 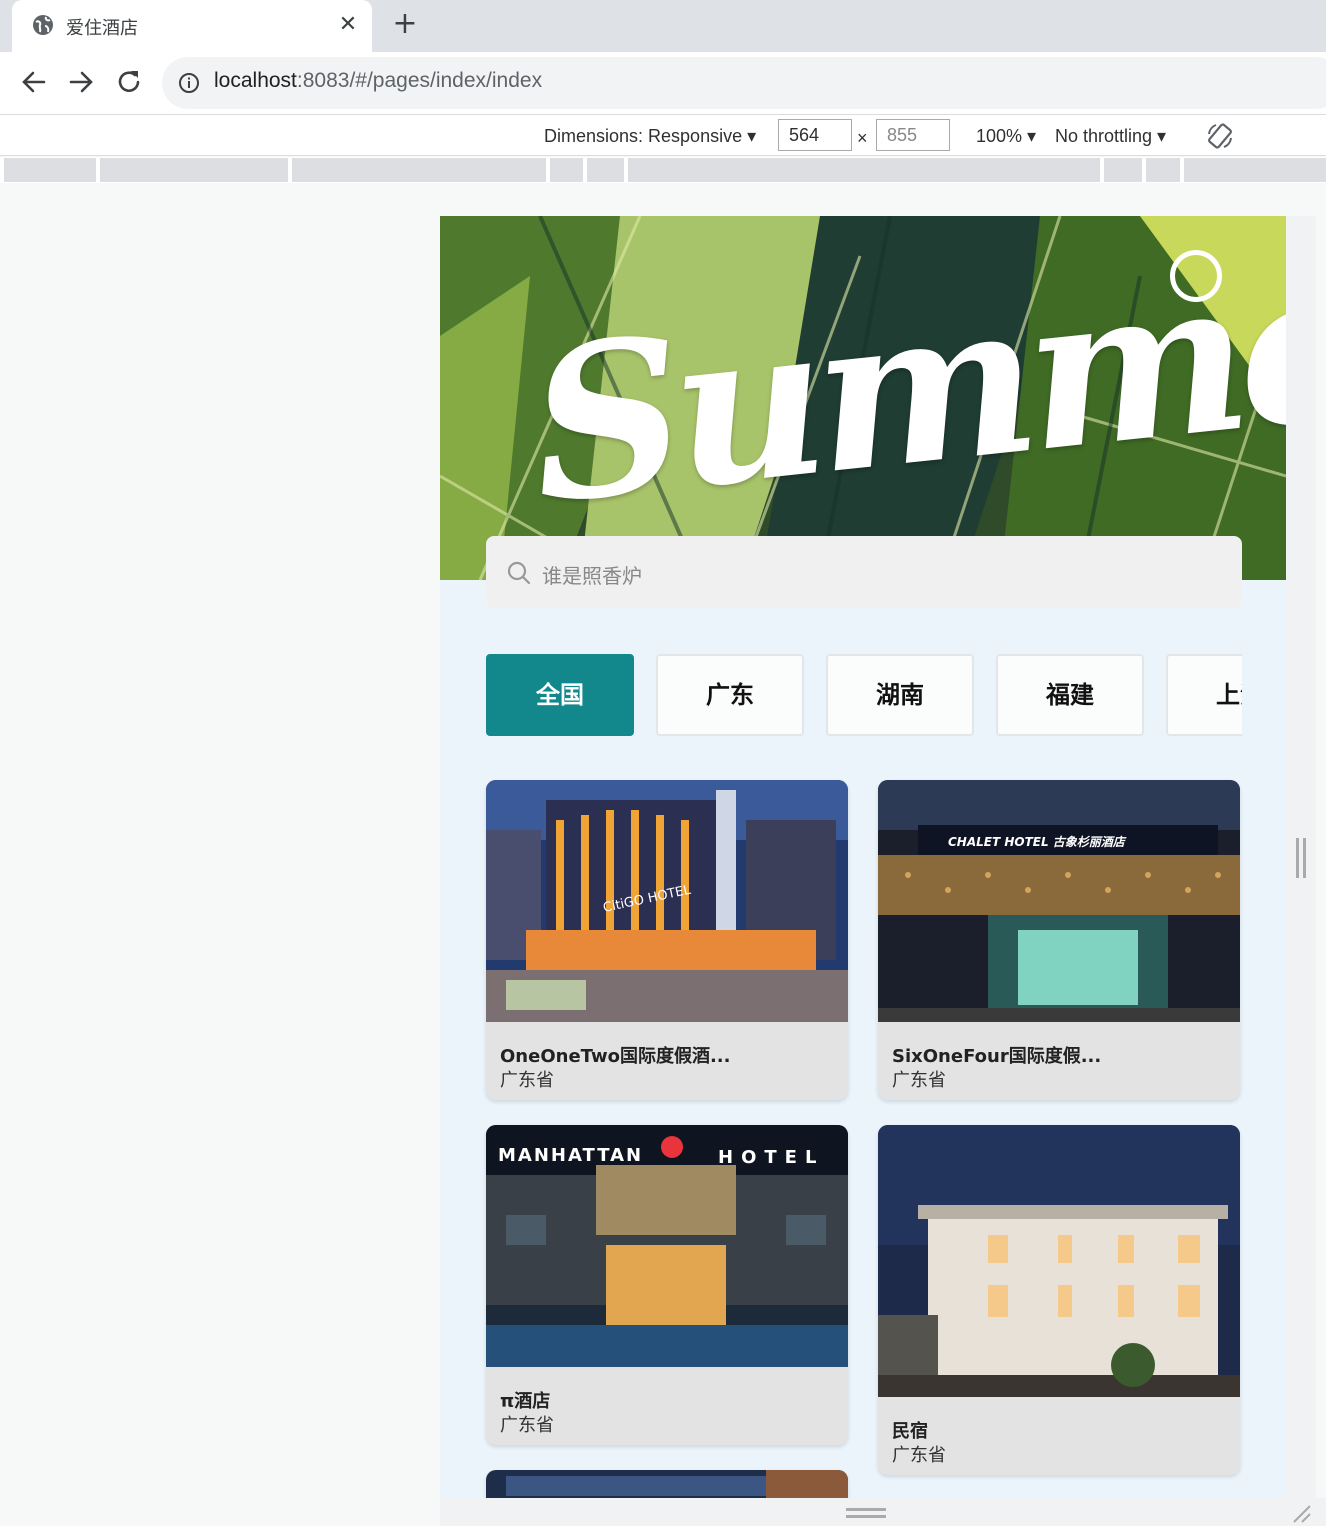 What do you see at coordinates (667, 901) in the screenshot?
I see `hotel-photo: CitiGO HOTEL` at bounding box center [667, 901].